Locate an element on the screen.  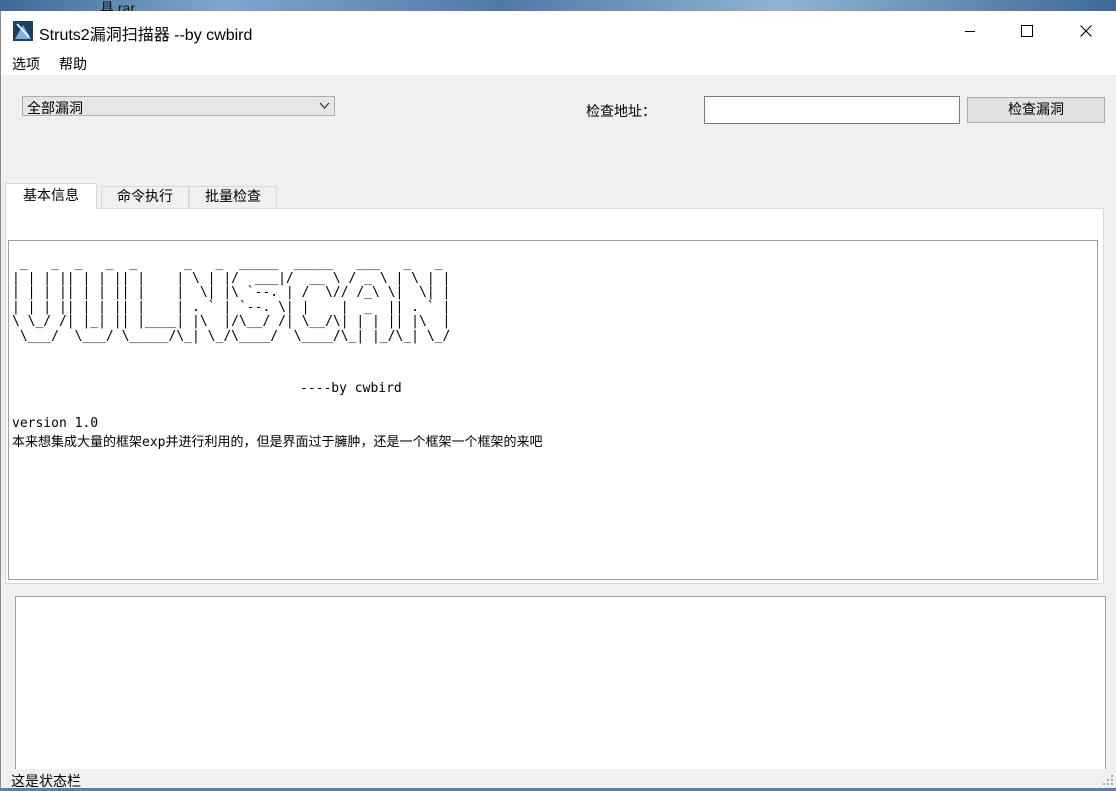
tab-command-execution: 命令执行 is located at coordinates (145, 197).